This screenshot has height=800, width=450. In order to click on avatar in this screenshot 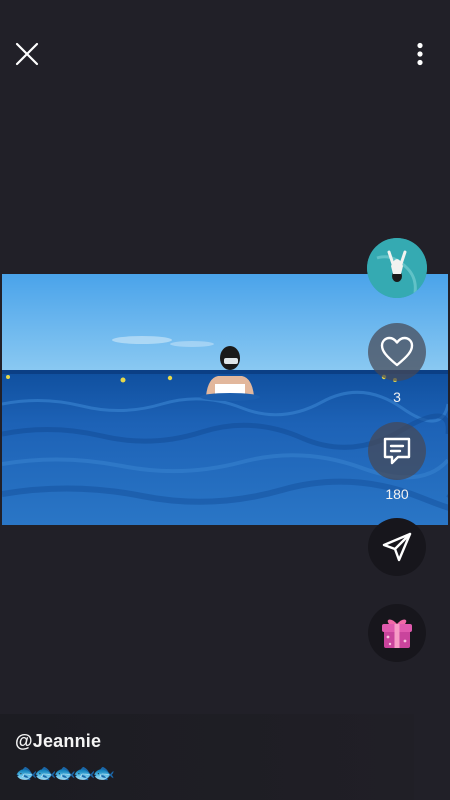, I will do `click(397, 268)`.